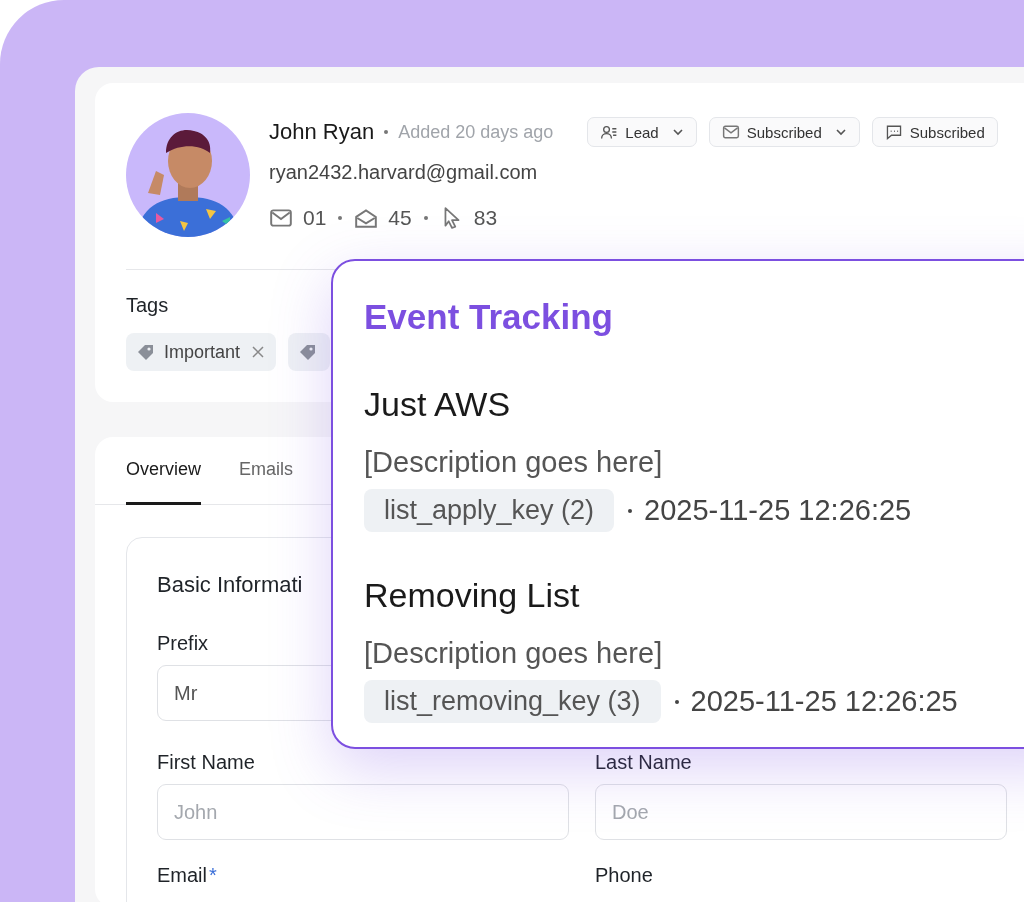 The height and width of the screenshot is (902, 1024). What do you see at coordinates (206, 762) in the screenshot?
I see `field-label: First Name` at bounding box center [206, 762].